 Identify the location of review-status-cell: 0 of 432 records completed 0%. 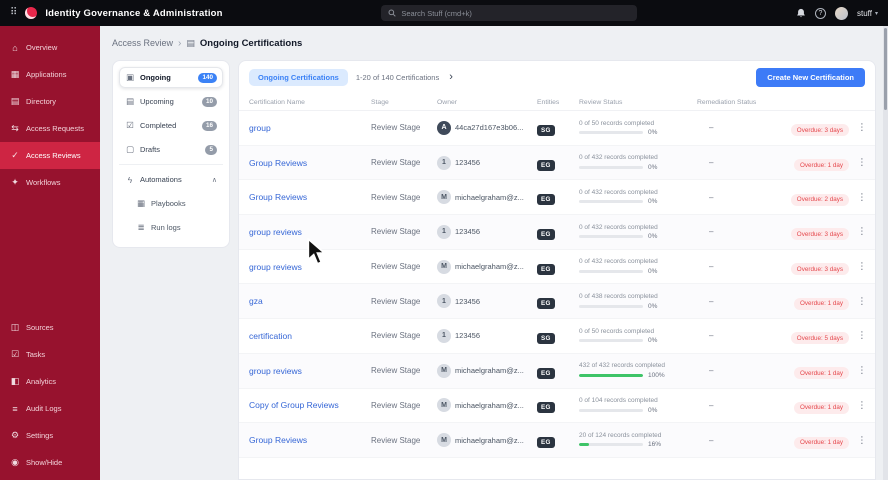
(638, 266).